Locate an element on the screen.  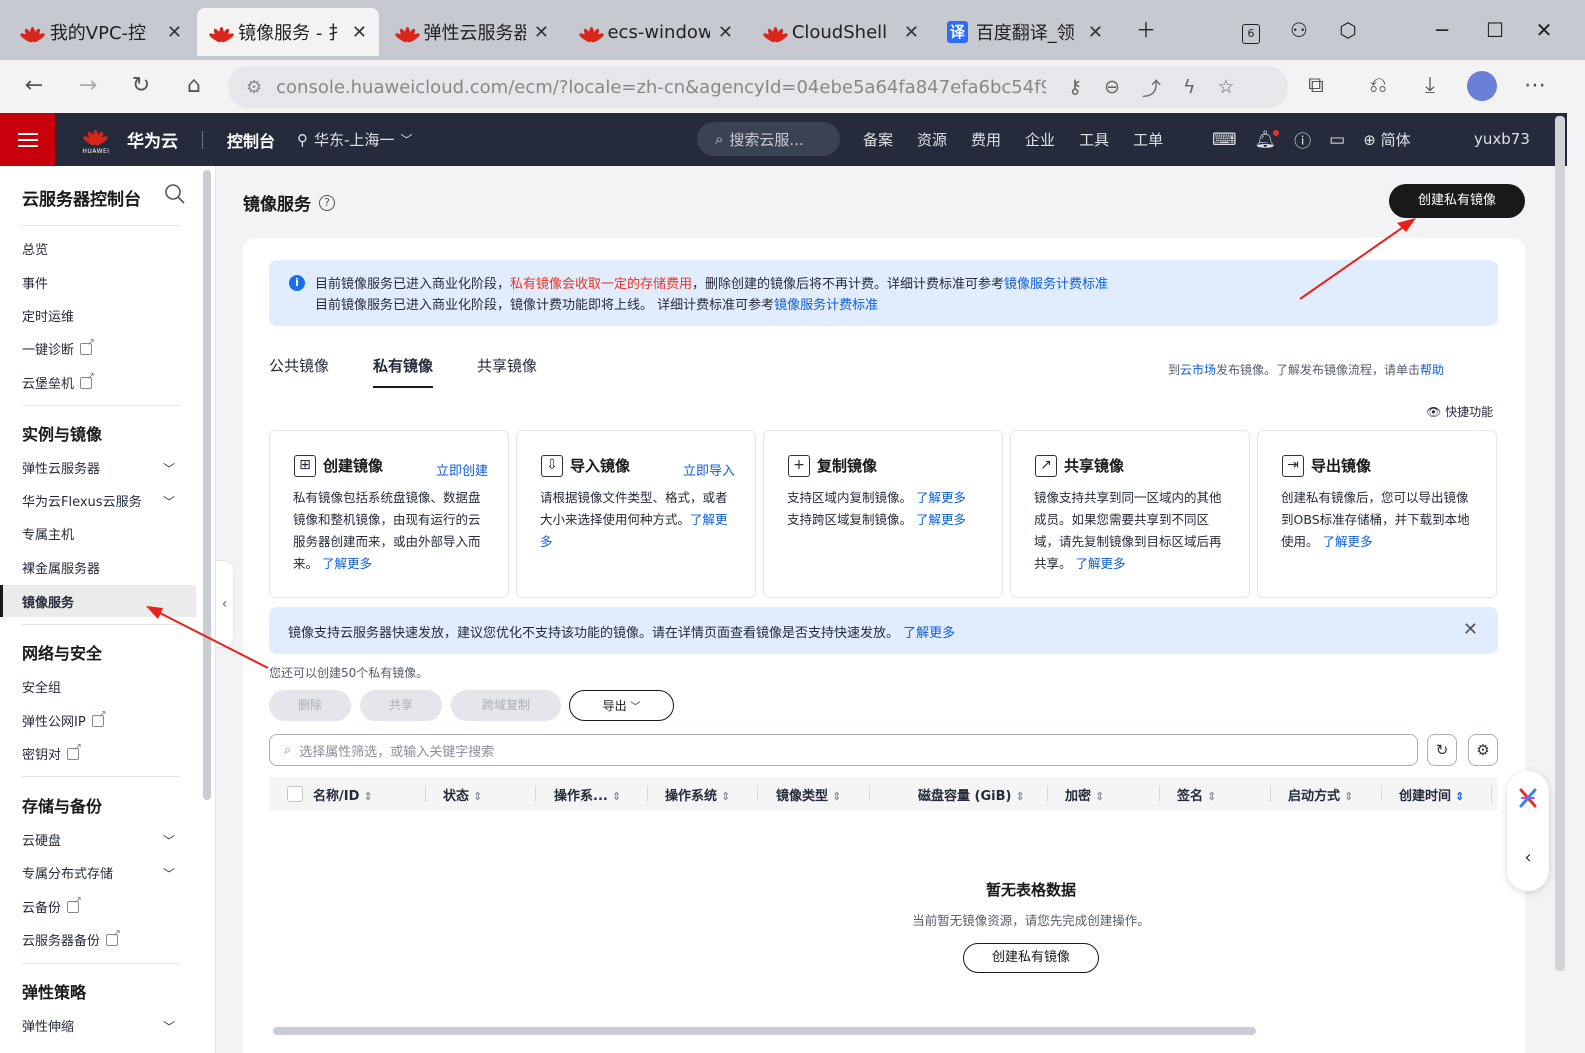
extensions-puzzle-icon: ⧉ is located at coordinates (1316, 86).